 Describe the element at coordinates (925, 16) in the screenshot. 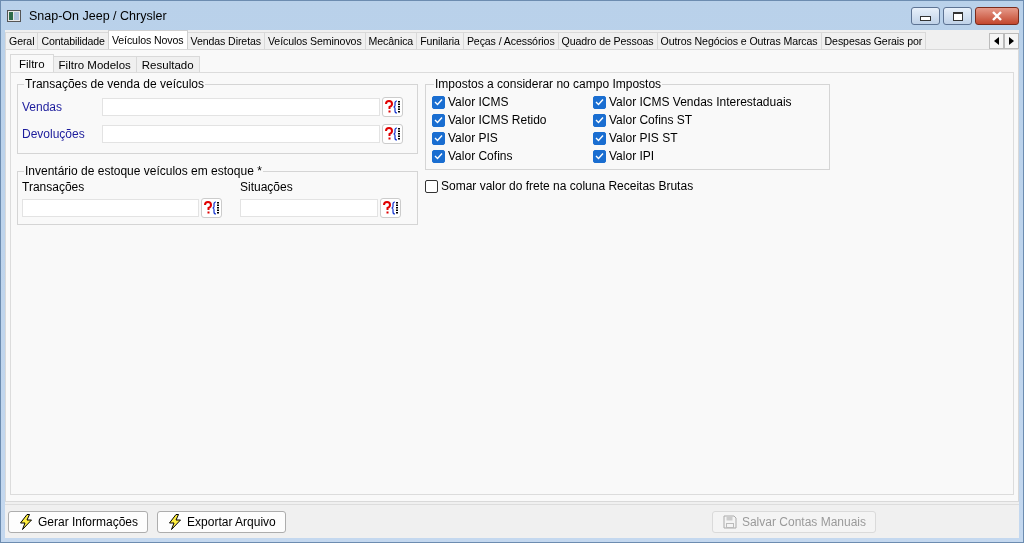

I see `minimize-button` at that location.